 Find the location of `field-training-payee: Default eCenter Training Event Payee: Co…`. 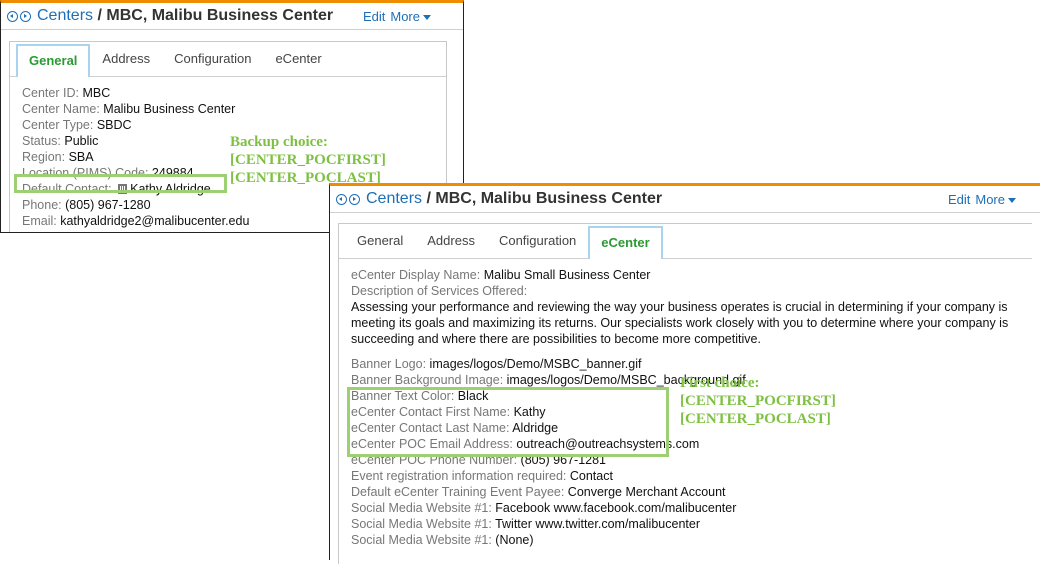

field-training-payee: Default eCenter Training Event Payee: Co… is located at coordinates (538, 492).